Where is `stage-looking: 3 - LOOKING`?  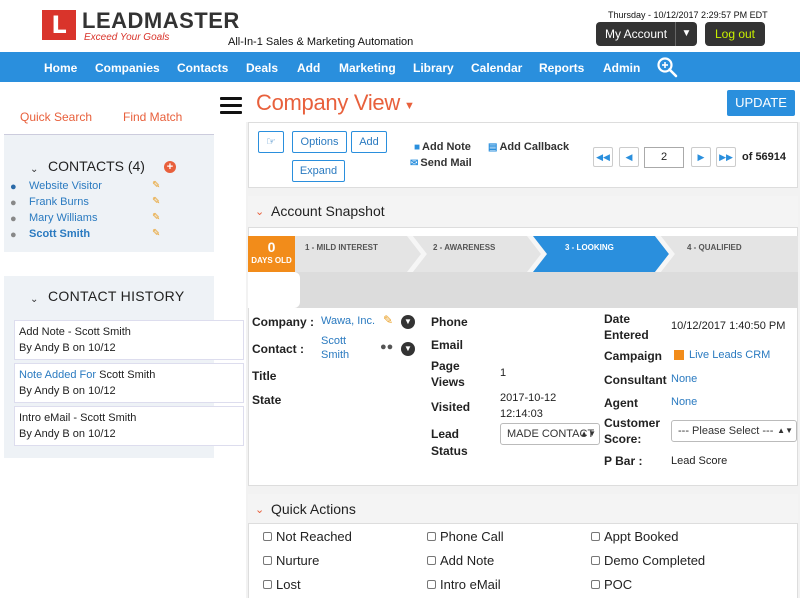
stage-looking: 3 - LOOKING is located at coordinates (589, 254).